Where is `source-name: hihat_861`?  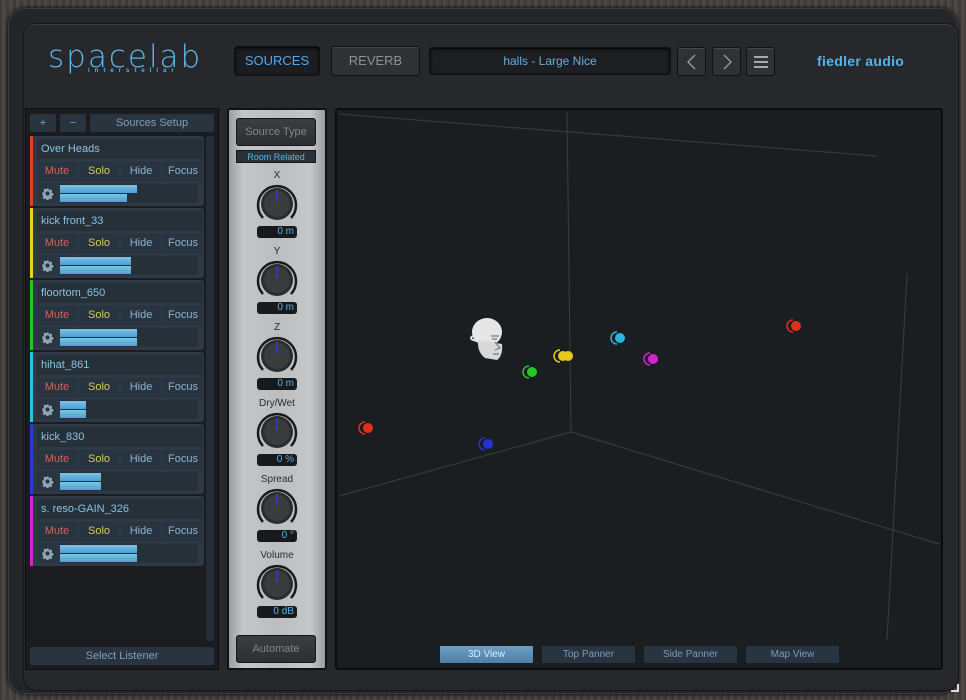 source-name: hihat_861 is located at coordinates (120, 365).